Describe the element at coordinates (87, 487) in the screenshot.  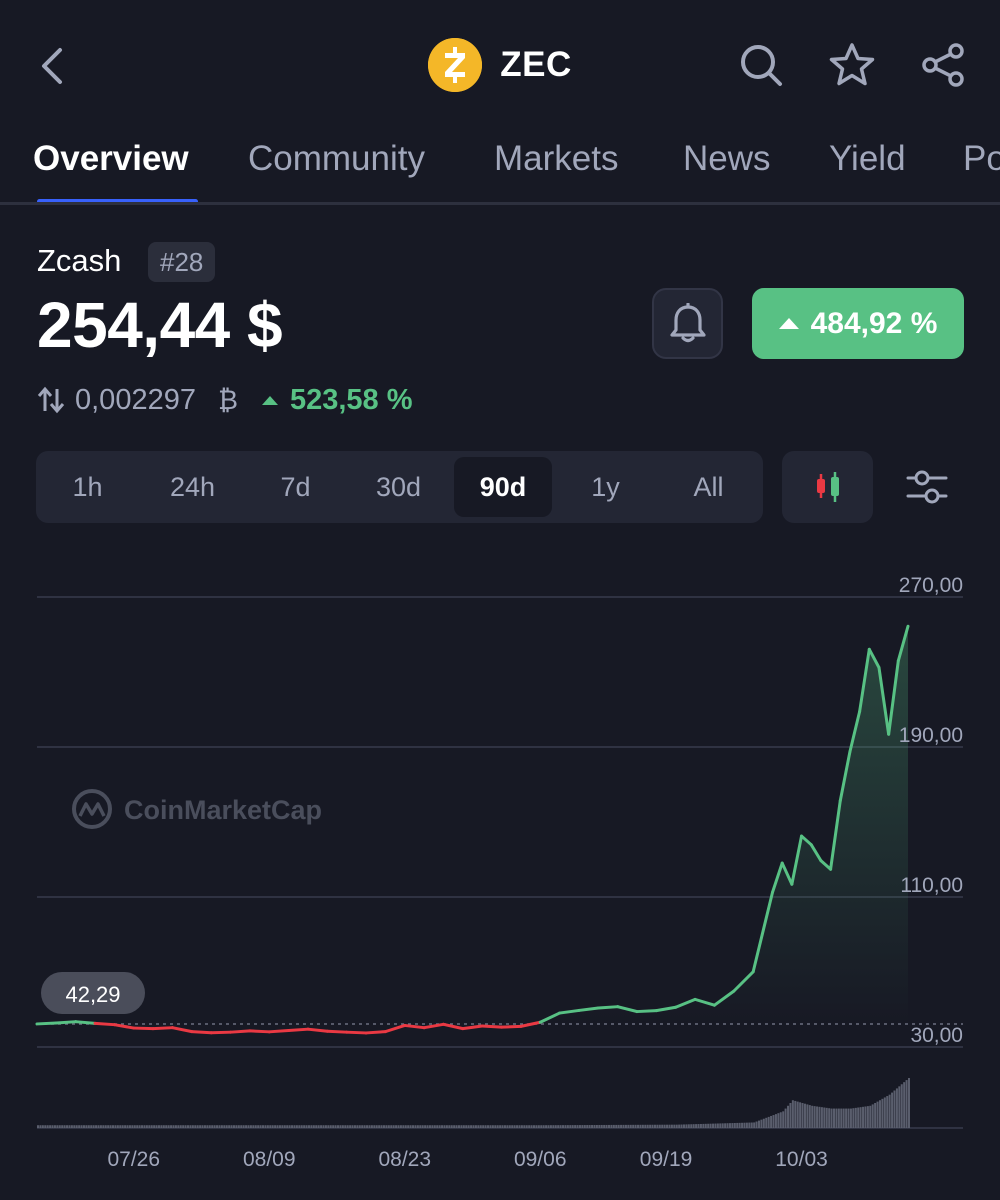
I see `range-1h: 1h` at that location.